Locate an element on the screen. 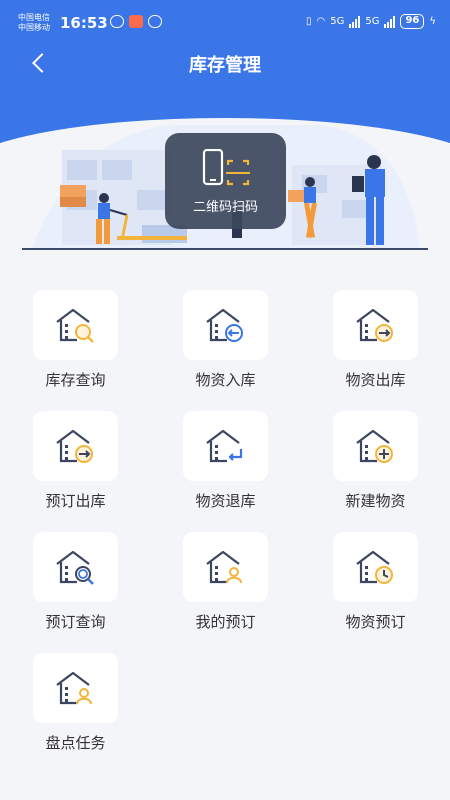  menu-item-label: 预订出库 is located at coordinates (75, 501).